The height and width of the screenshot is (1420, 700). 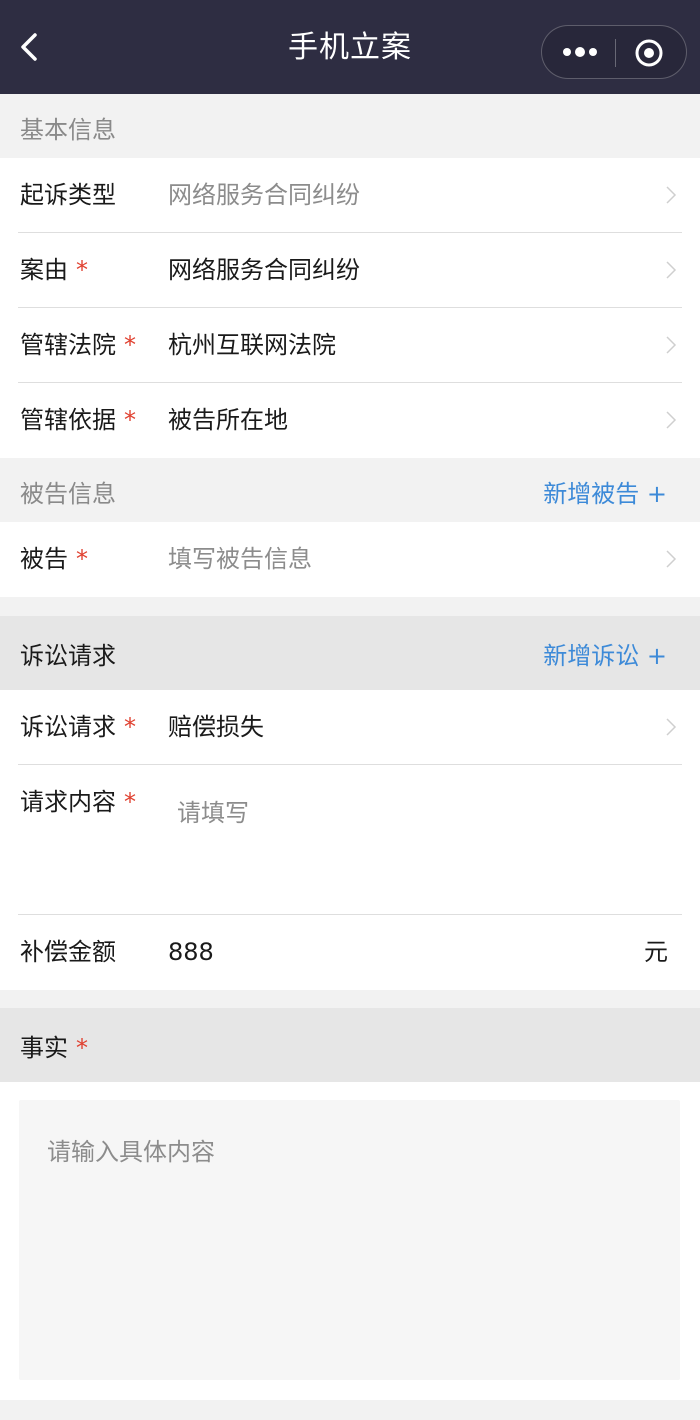 What do you see at coordinates (78, 727) in the screenshot?
I see `field-label: 诉讼请求 *` at bounding box center [78, 727].